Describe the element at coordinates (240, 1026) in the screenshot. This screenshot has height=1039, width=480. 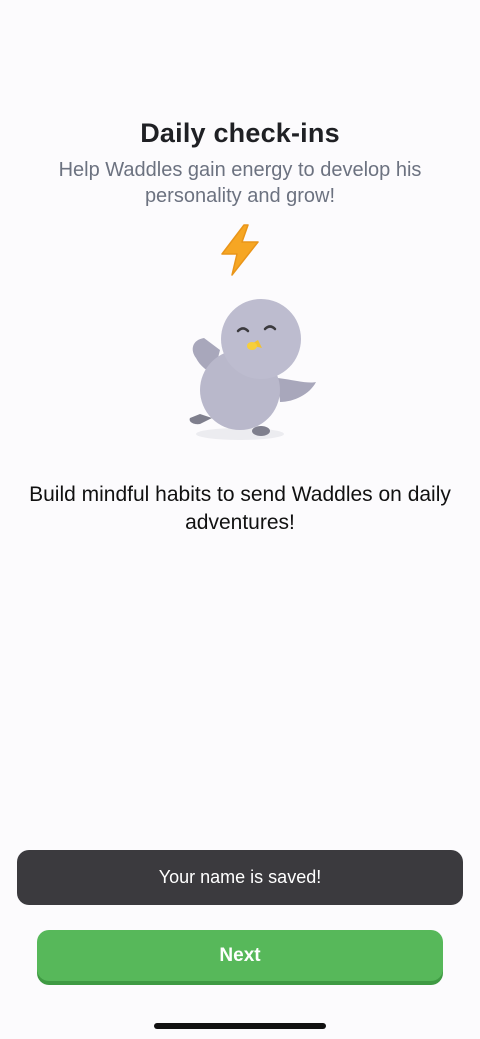
I see `home-indicator` at that location.